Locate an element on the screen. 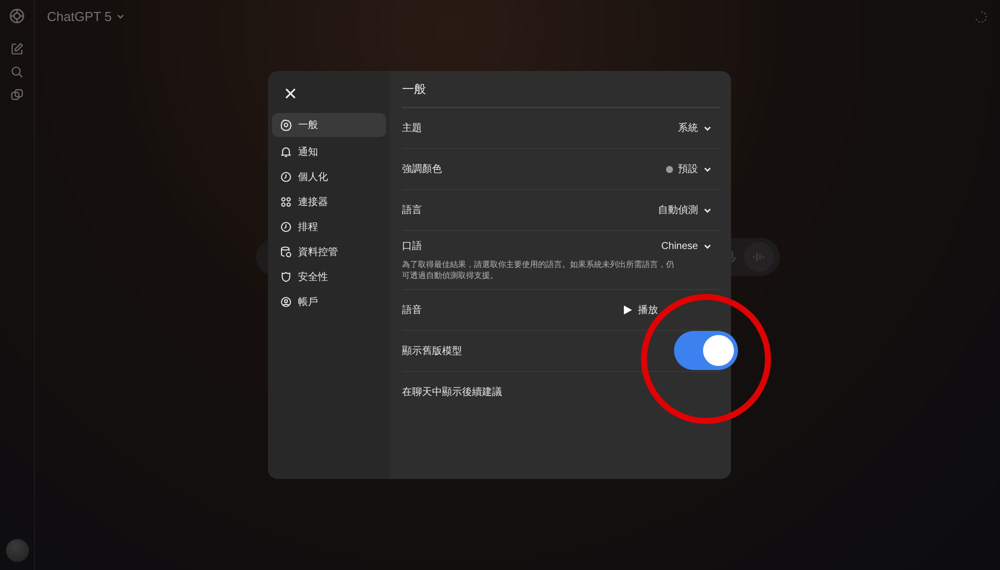  nav-item: 個人化 is located at coordinates (329, 176).